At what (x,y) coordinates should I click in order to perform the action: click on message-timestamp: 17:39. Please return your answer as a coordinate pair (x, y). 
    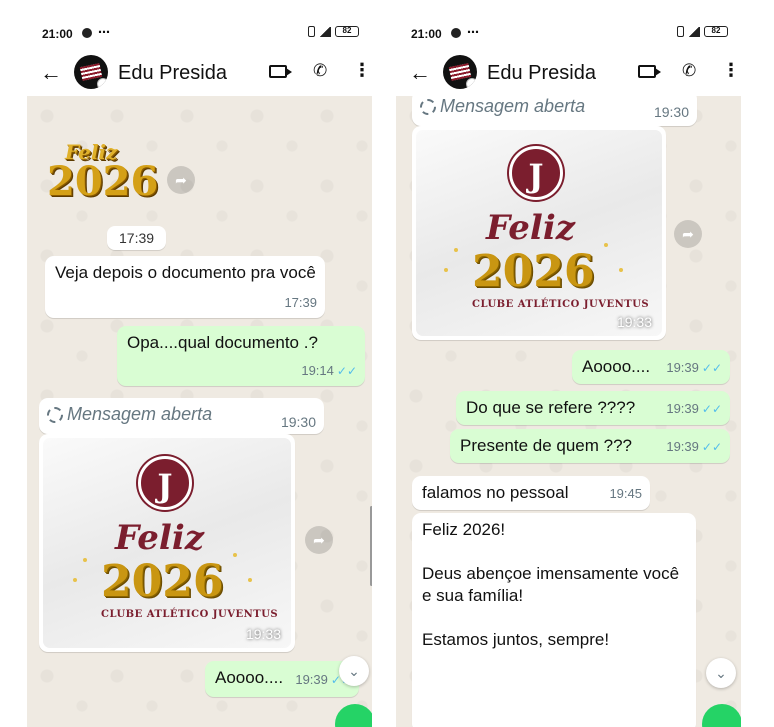
    Looking at the image, I should click on (137, 238).